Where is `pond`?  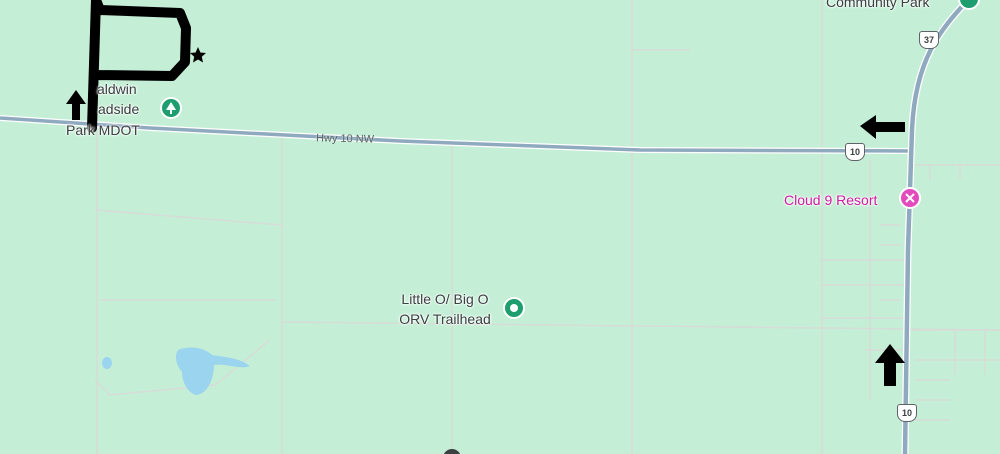 pond is located at coordinates (107, 363).